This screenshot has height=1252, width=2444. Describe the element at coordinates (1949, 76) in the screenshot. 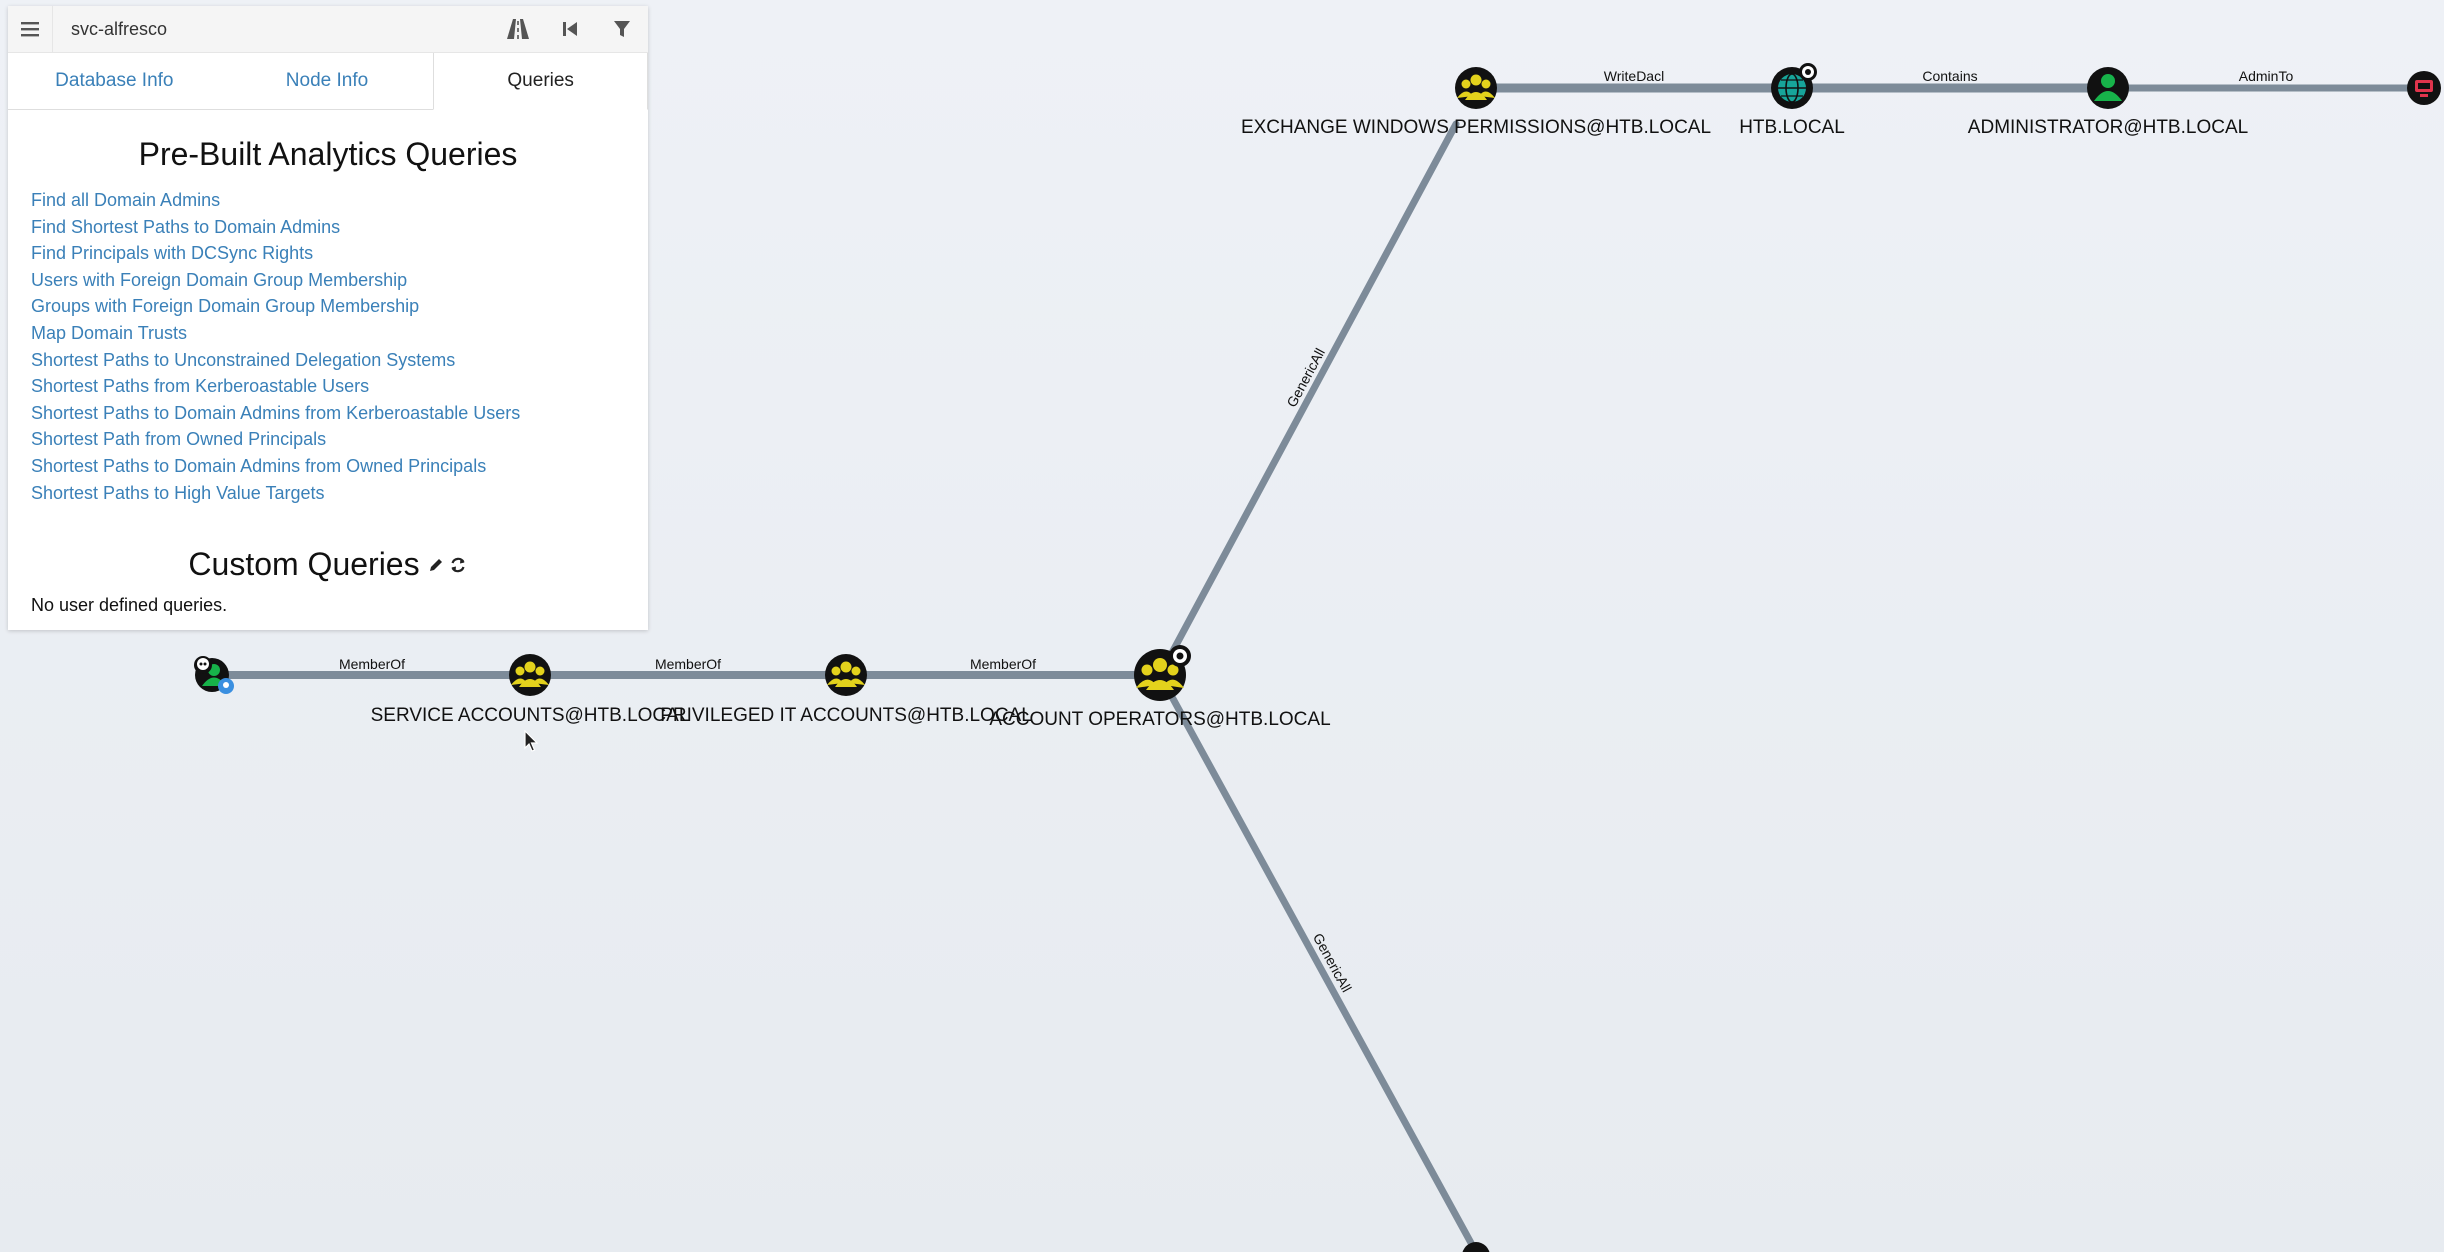

I see `edge-label-contains: Contains` at that location.